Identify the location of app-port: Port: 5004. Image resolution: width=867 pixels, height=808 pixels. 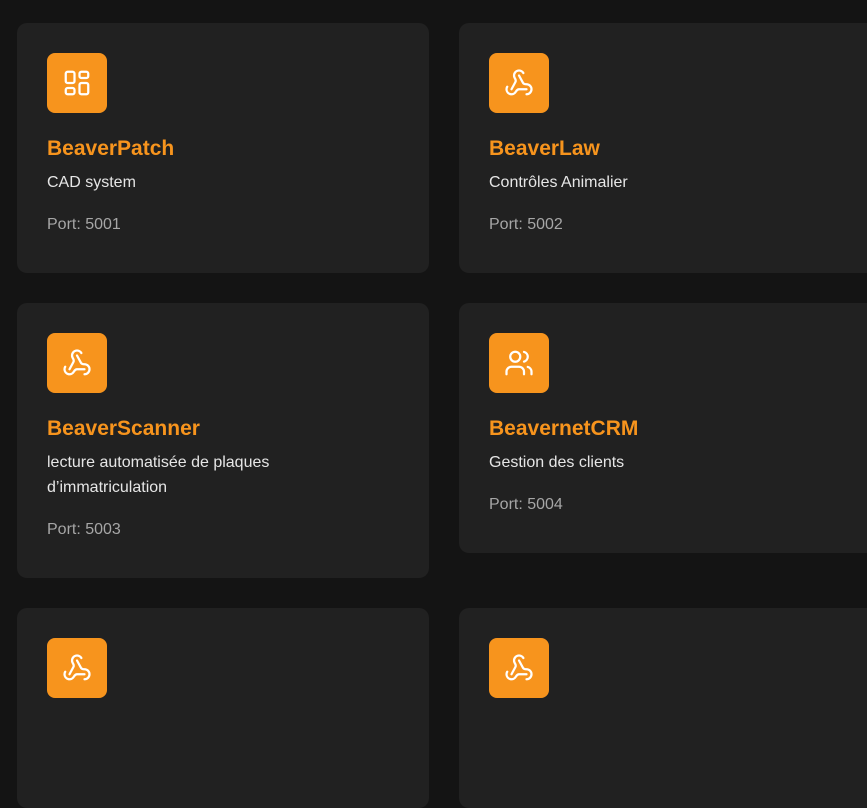
(526, 504).